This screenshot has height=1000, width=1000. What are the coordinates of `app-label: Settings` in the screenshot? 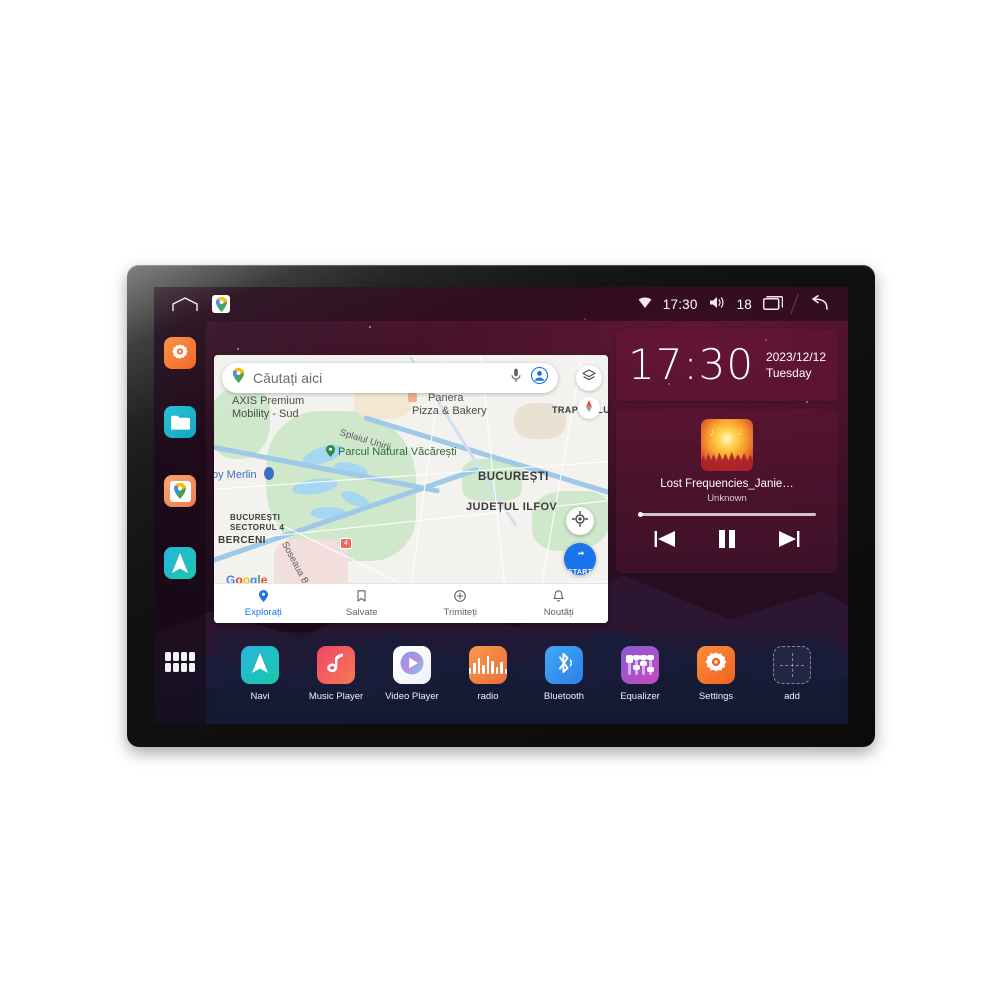 It's located at (716, 696).